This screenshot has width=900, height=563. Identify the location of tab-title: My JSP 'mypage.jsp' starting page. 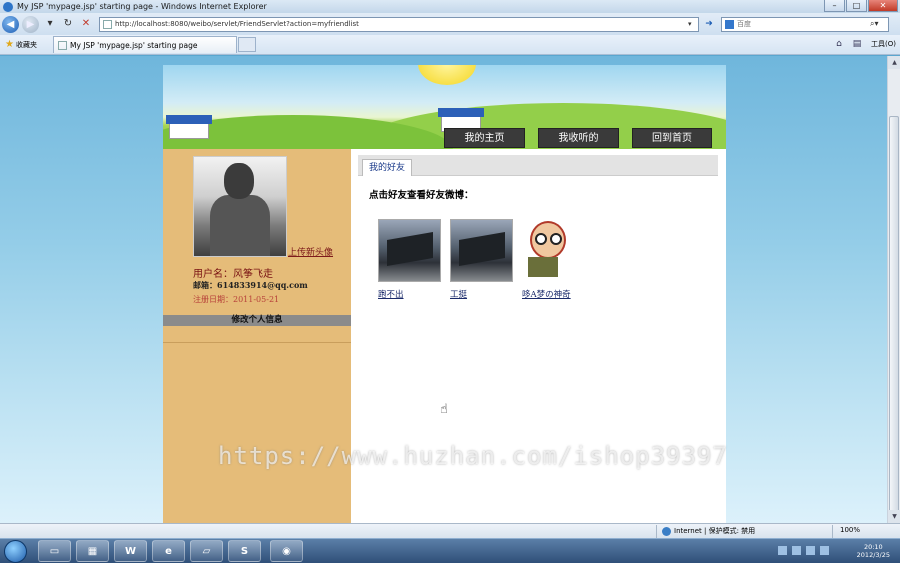
(133, 45).